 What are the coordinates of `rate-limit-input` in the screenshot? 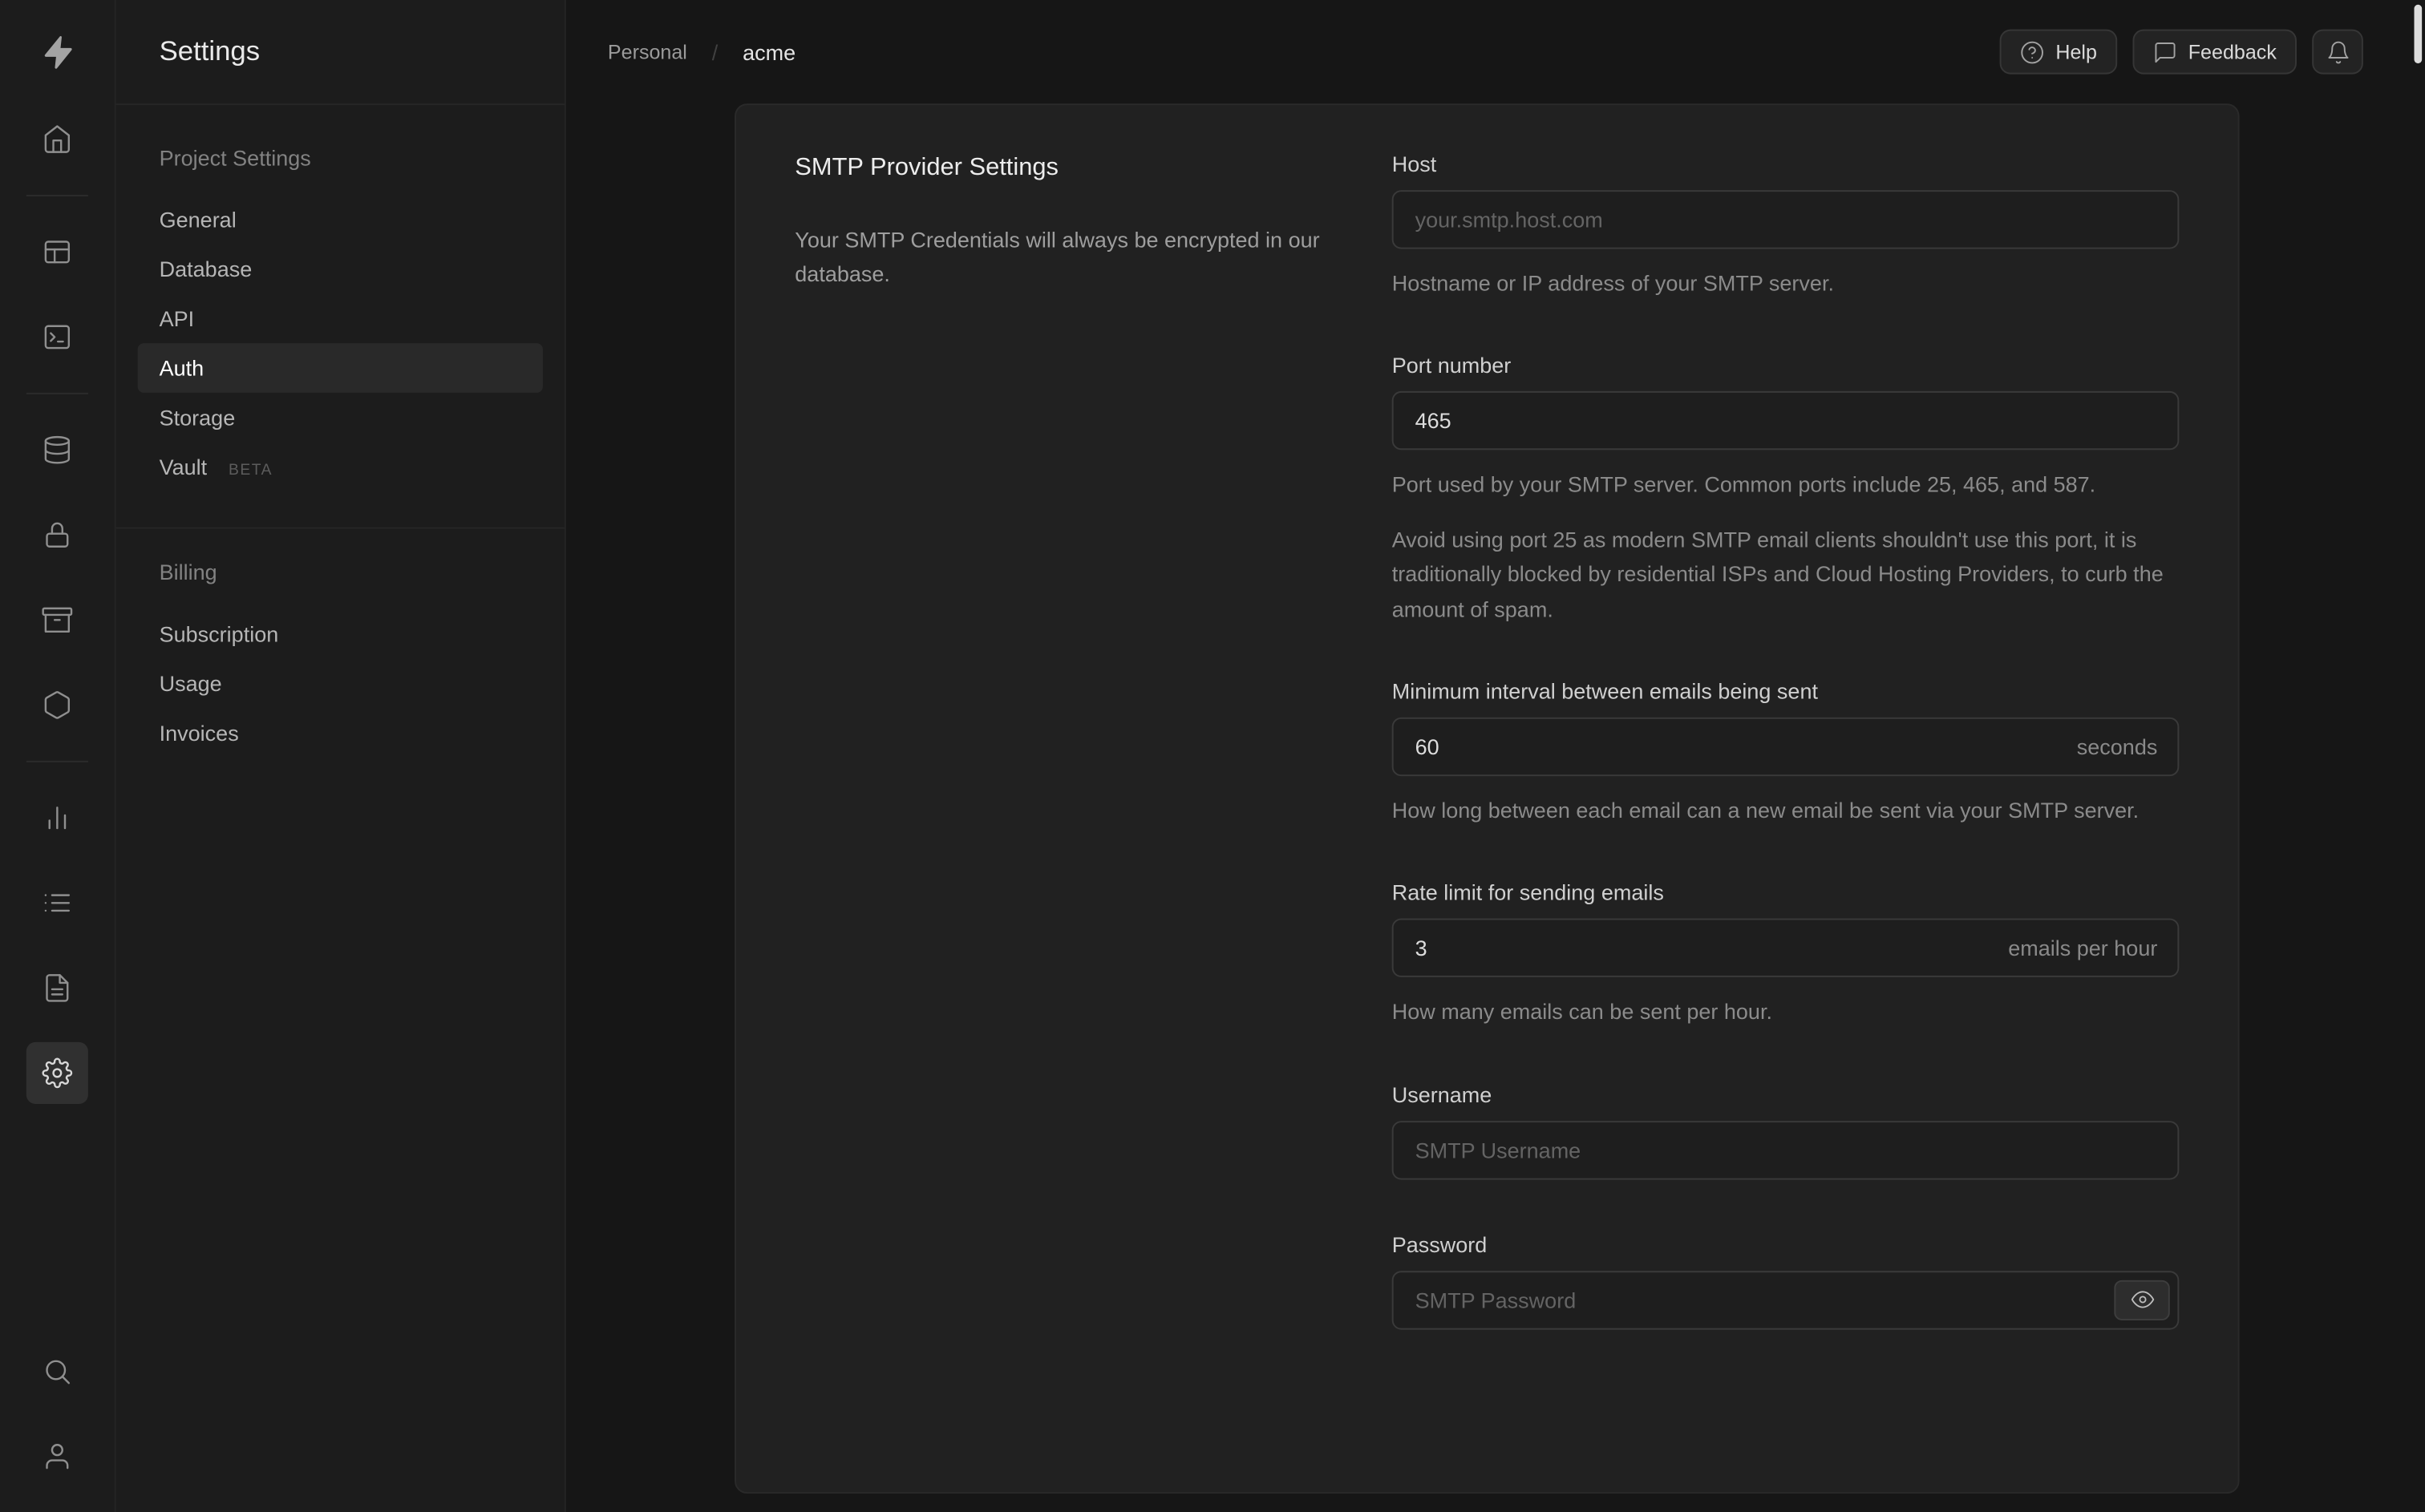 It's located at (1785, 949).